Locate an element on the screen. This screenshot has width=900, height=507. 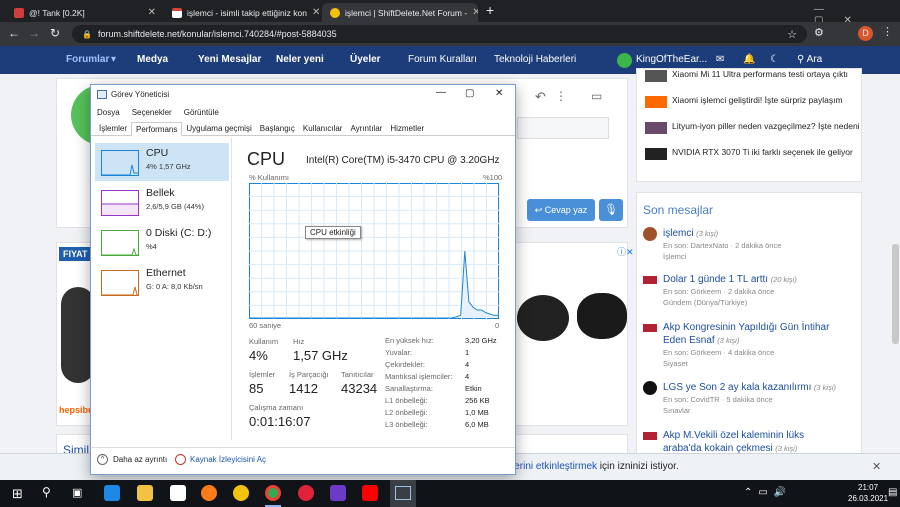
menu-dosya: Dosya is located at coordinates (108, 112).